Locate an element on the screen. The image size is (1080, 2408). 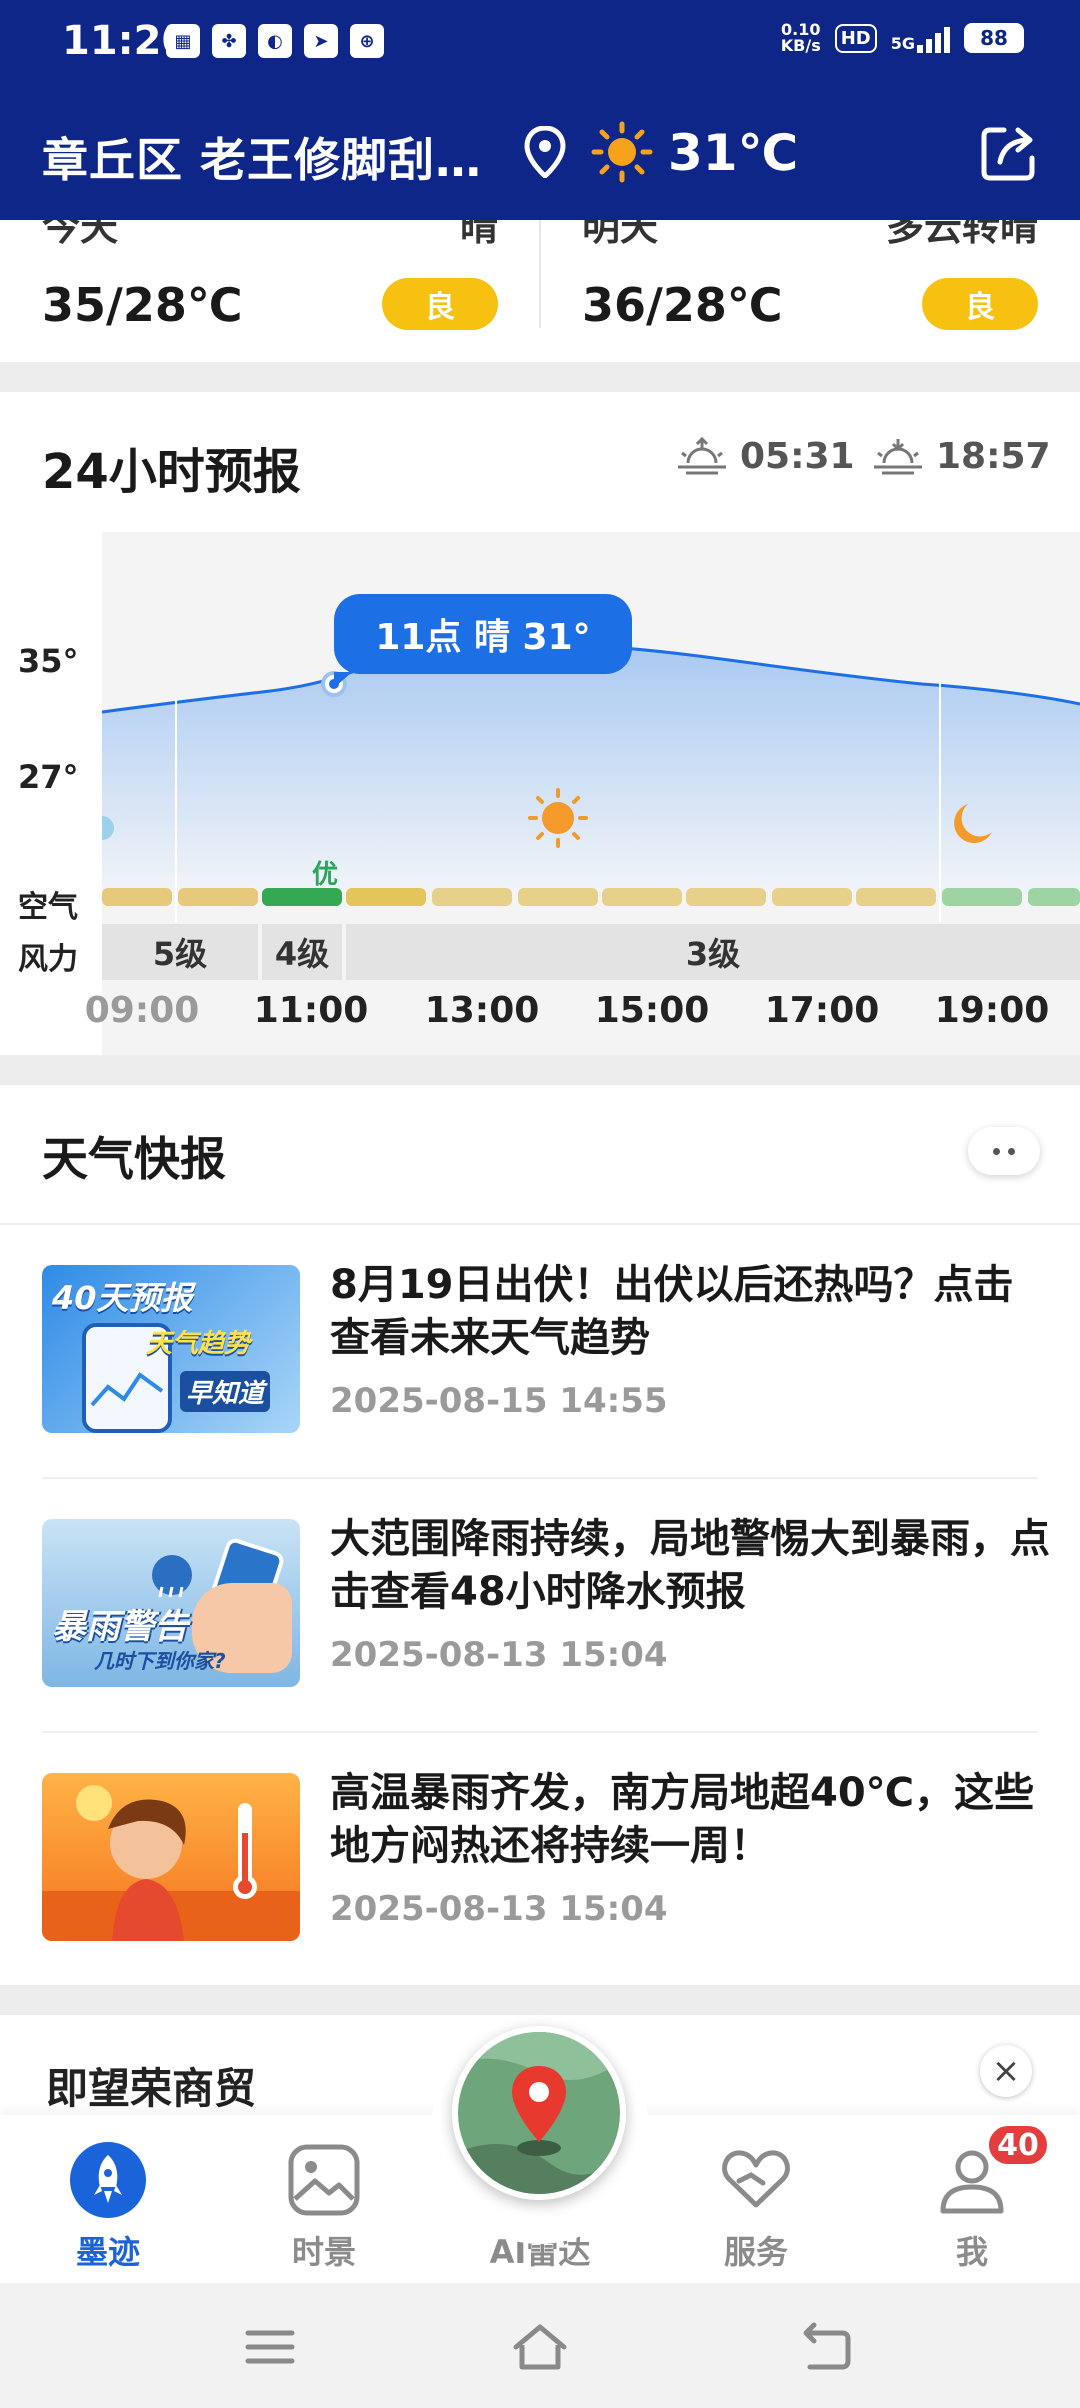
nav-label: 时景 is located at coordinates (323, 2252).